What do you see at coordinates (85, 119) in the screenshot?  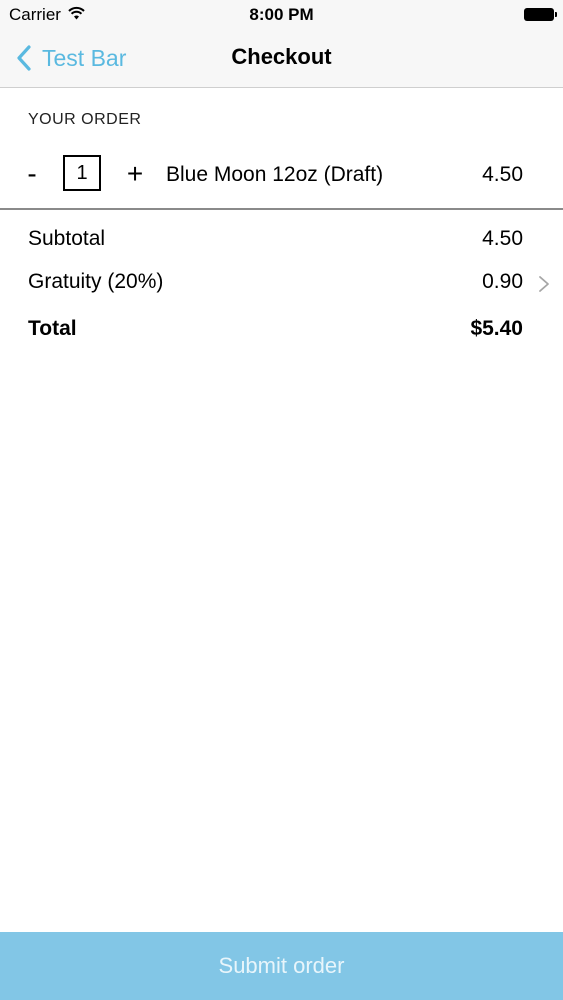 I see `your-order-header: YOUR ORDER` at bounding box center [85, 119].